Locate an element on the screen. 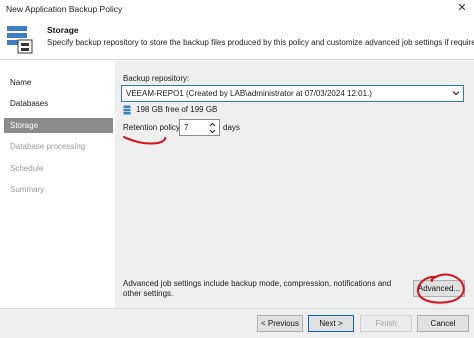 Image resolution: width=474 pixels, height=338 pixels. step-name: Name is located at coordinates (58, 82).